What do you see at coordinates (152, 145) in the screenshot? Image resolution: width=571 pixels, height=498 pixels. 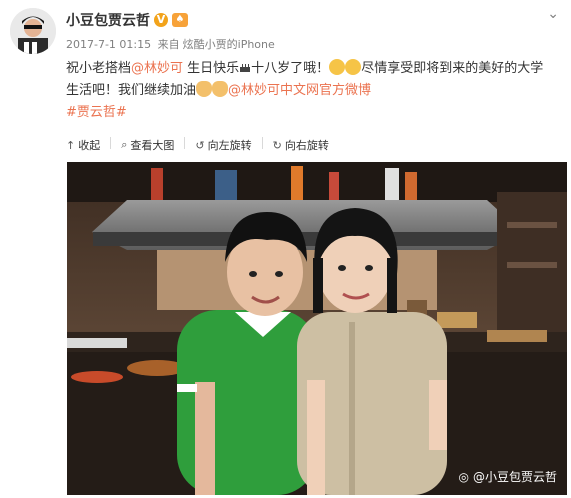 I see `view-large-label: 查看大图` at bounding box center [152, 145].